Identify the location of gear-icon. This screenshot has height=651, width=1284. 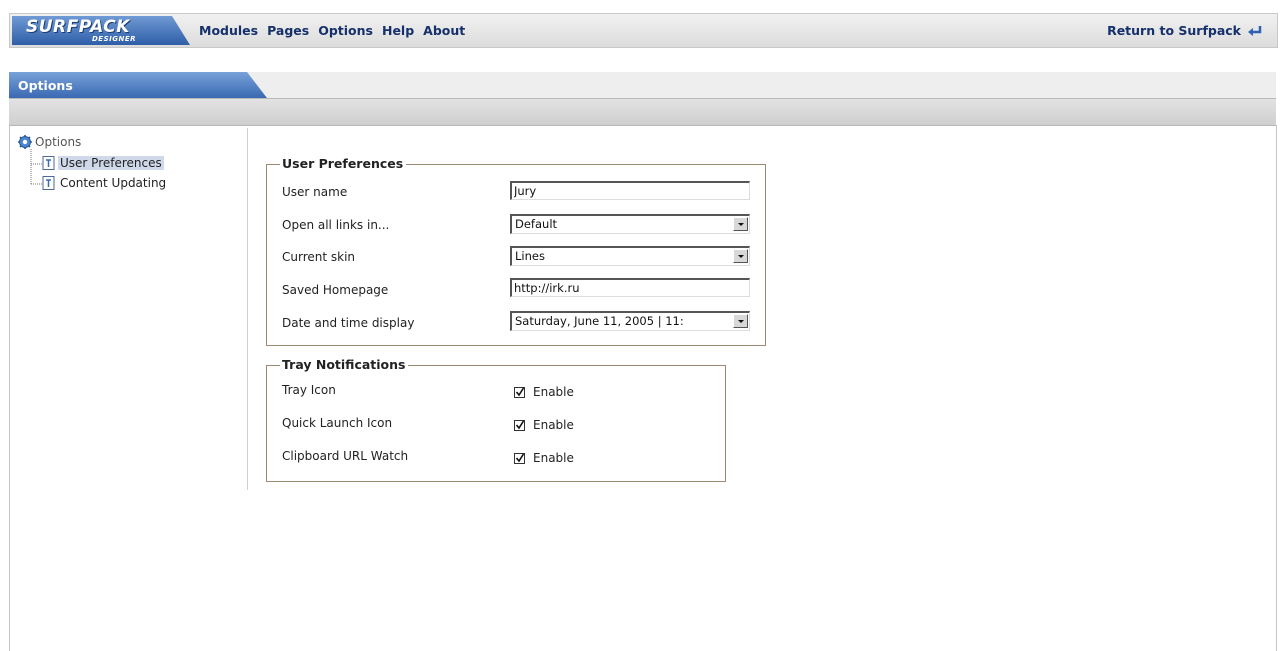
(25, 142).